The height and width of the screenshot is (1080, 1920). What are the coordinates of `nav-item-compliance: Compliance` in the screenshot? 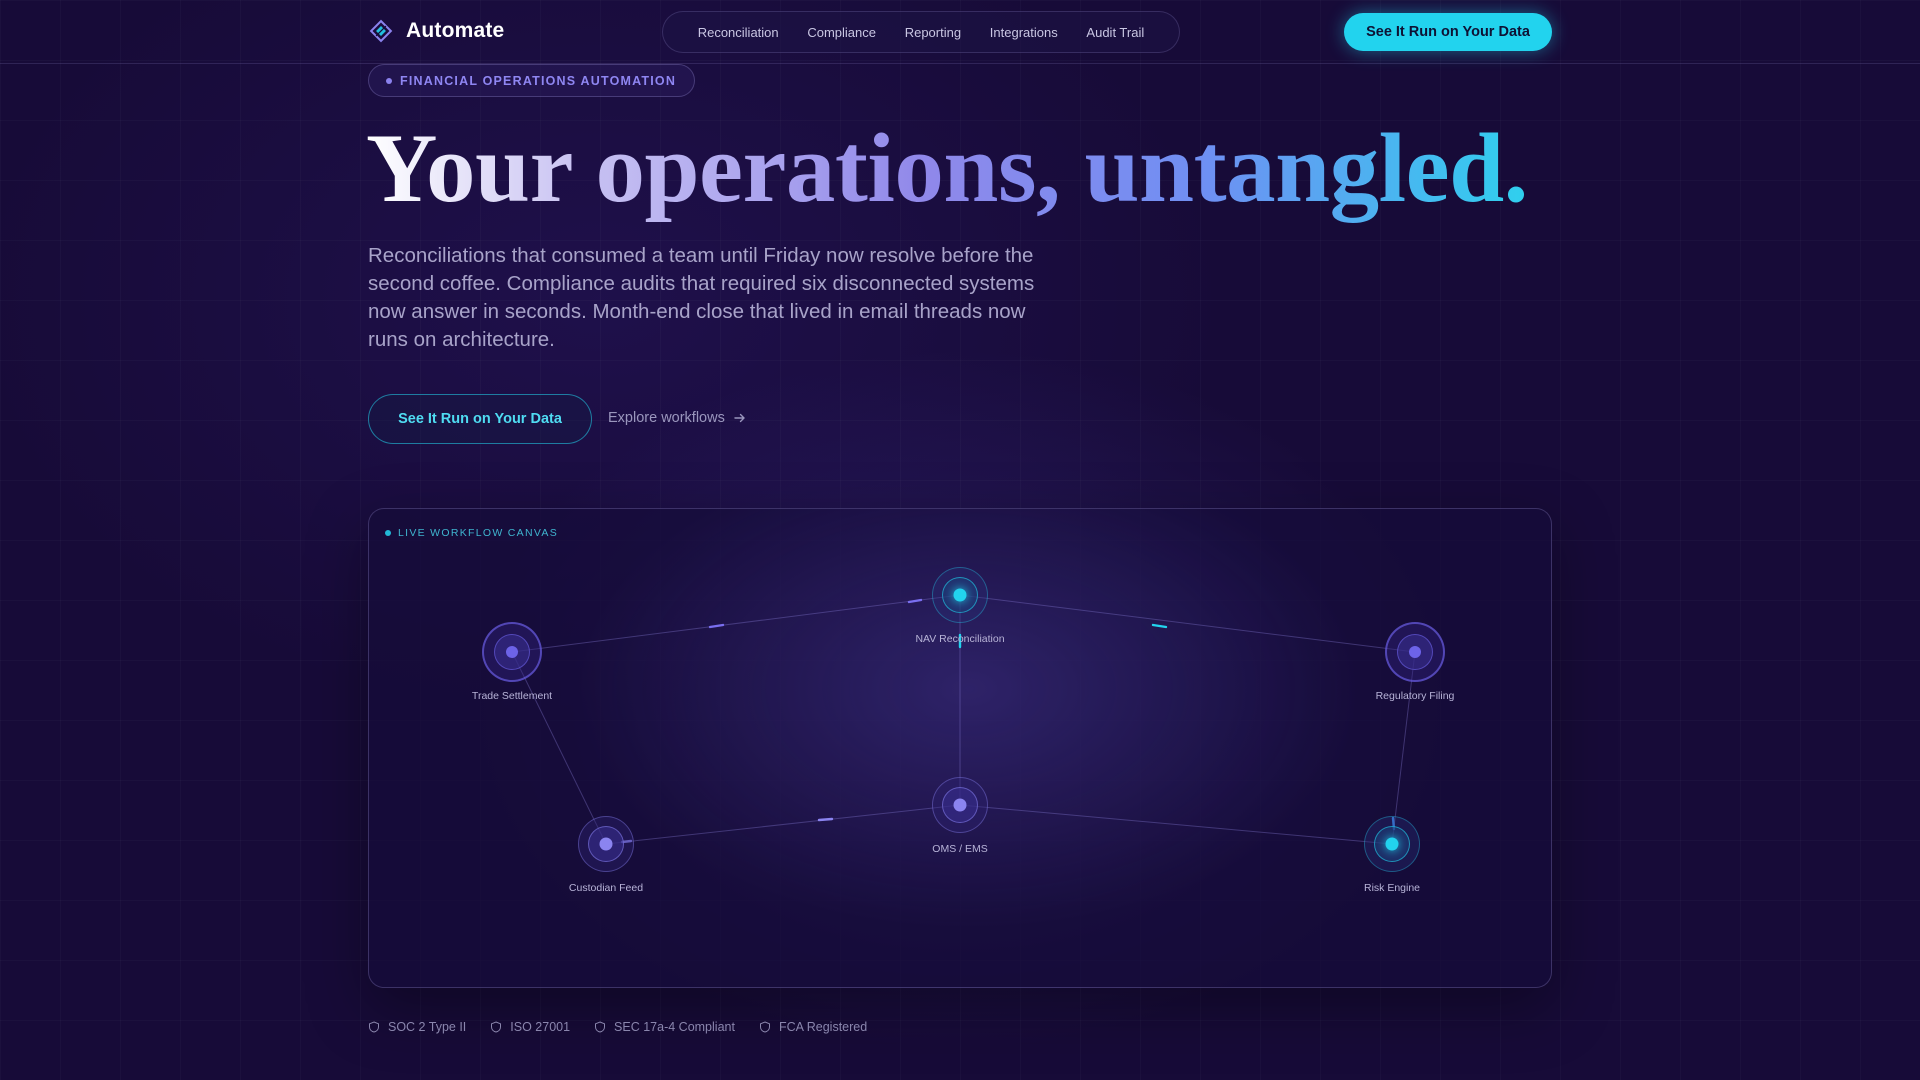 It's located at (841, 32).